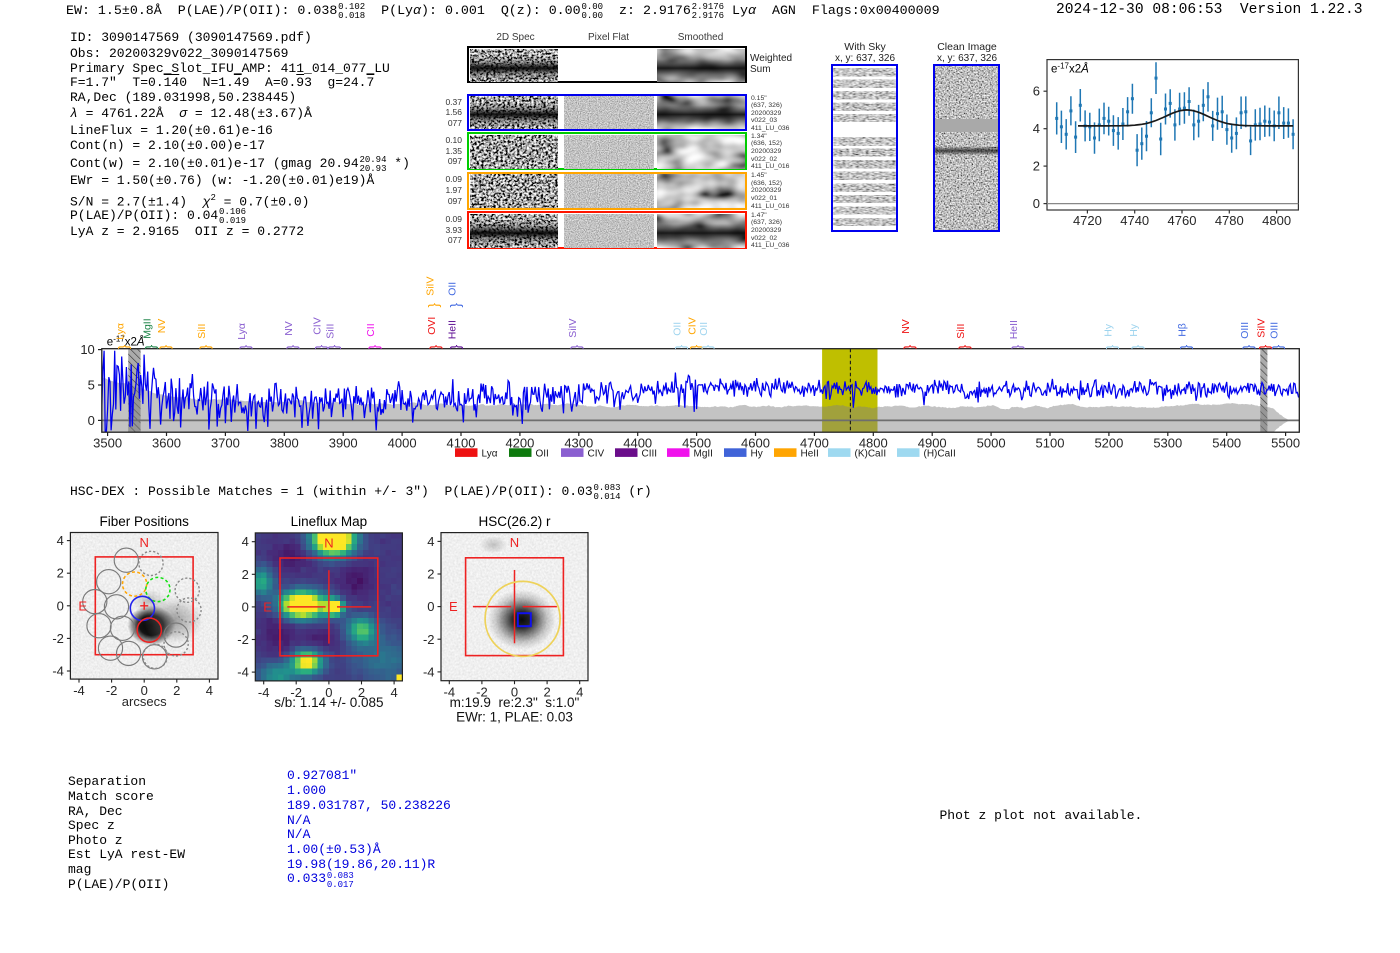  What do you see at coordinates (430, 541) in the screenshot?
I see `svg-text: 4` at bounding box center [430, 541].